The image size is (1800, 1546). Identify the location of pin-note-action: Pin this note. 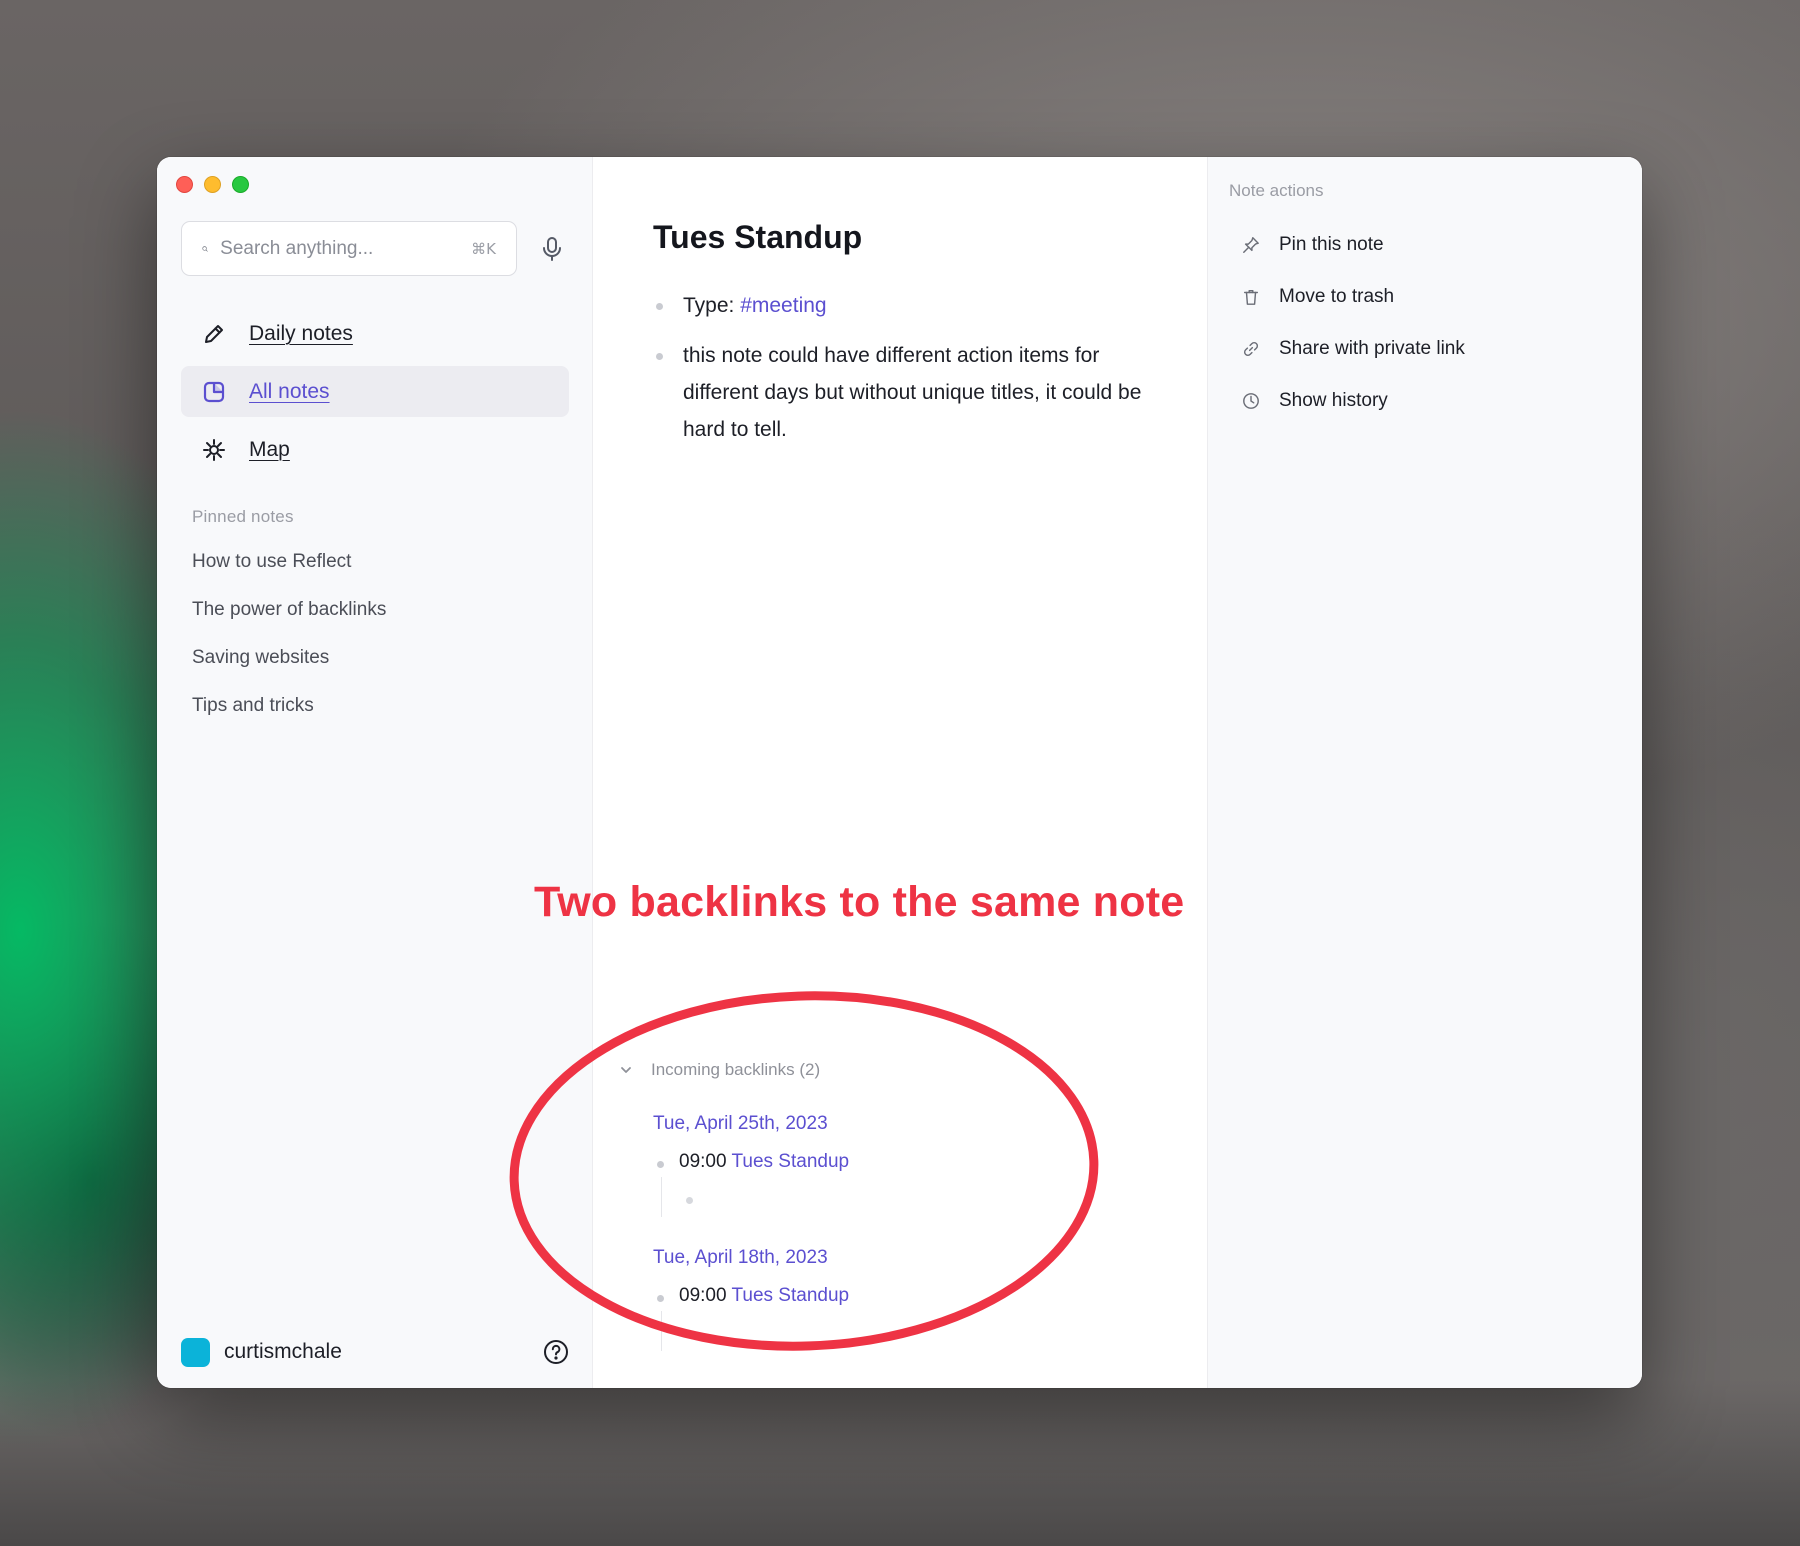
(1353, 245).